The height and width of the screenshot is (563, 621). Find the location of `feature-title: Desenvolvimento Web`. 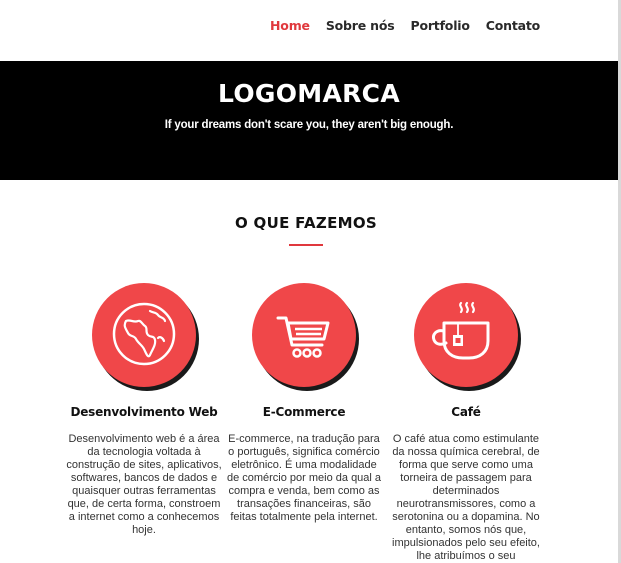

feature-title: Desenvolvimento Web is located at coordinates (144, 412).